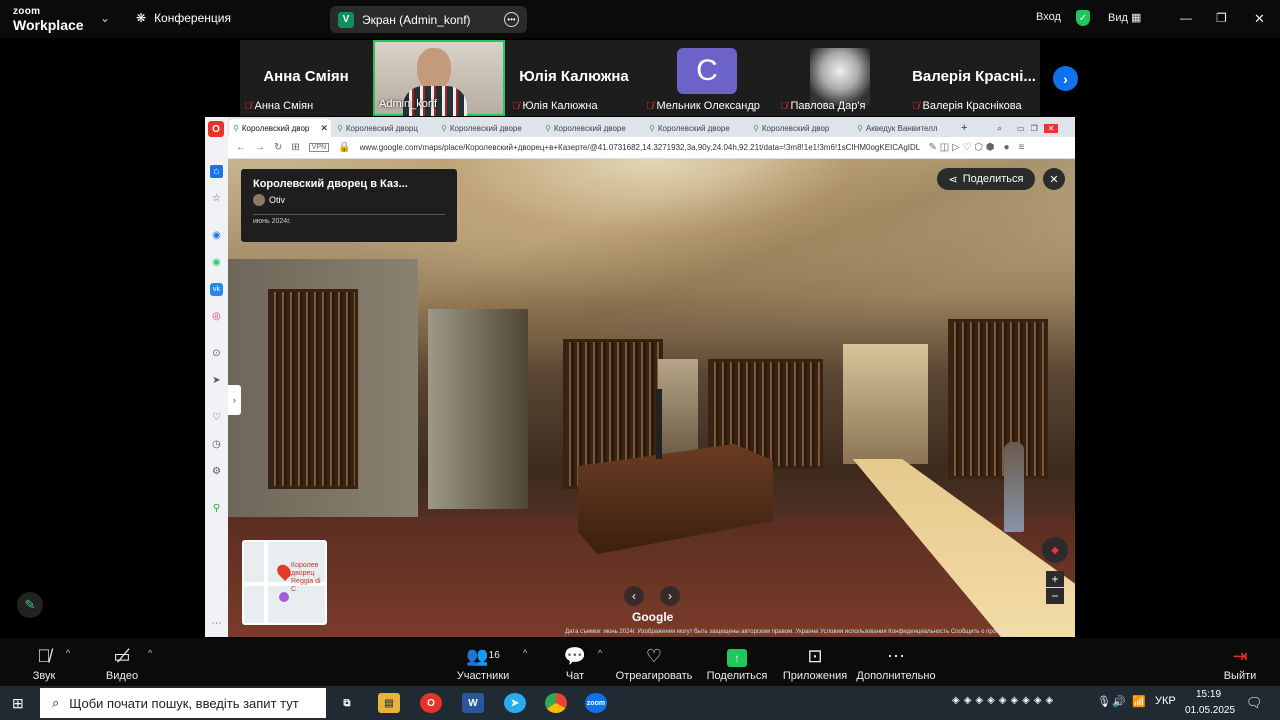 This screenshot has height=720, width=1280. What do you see at coordinates (278, 106) in the screenshot?
I see `participant-name-label: 🎙̸ Анна Сміян` at bounding box center [278, 106].